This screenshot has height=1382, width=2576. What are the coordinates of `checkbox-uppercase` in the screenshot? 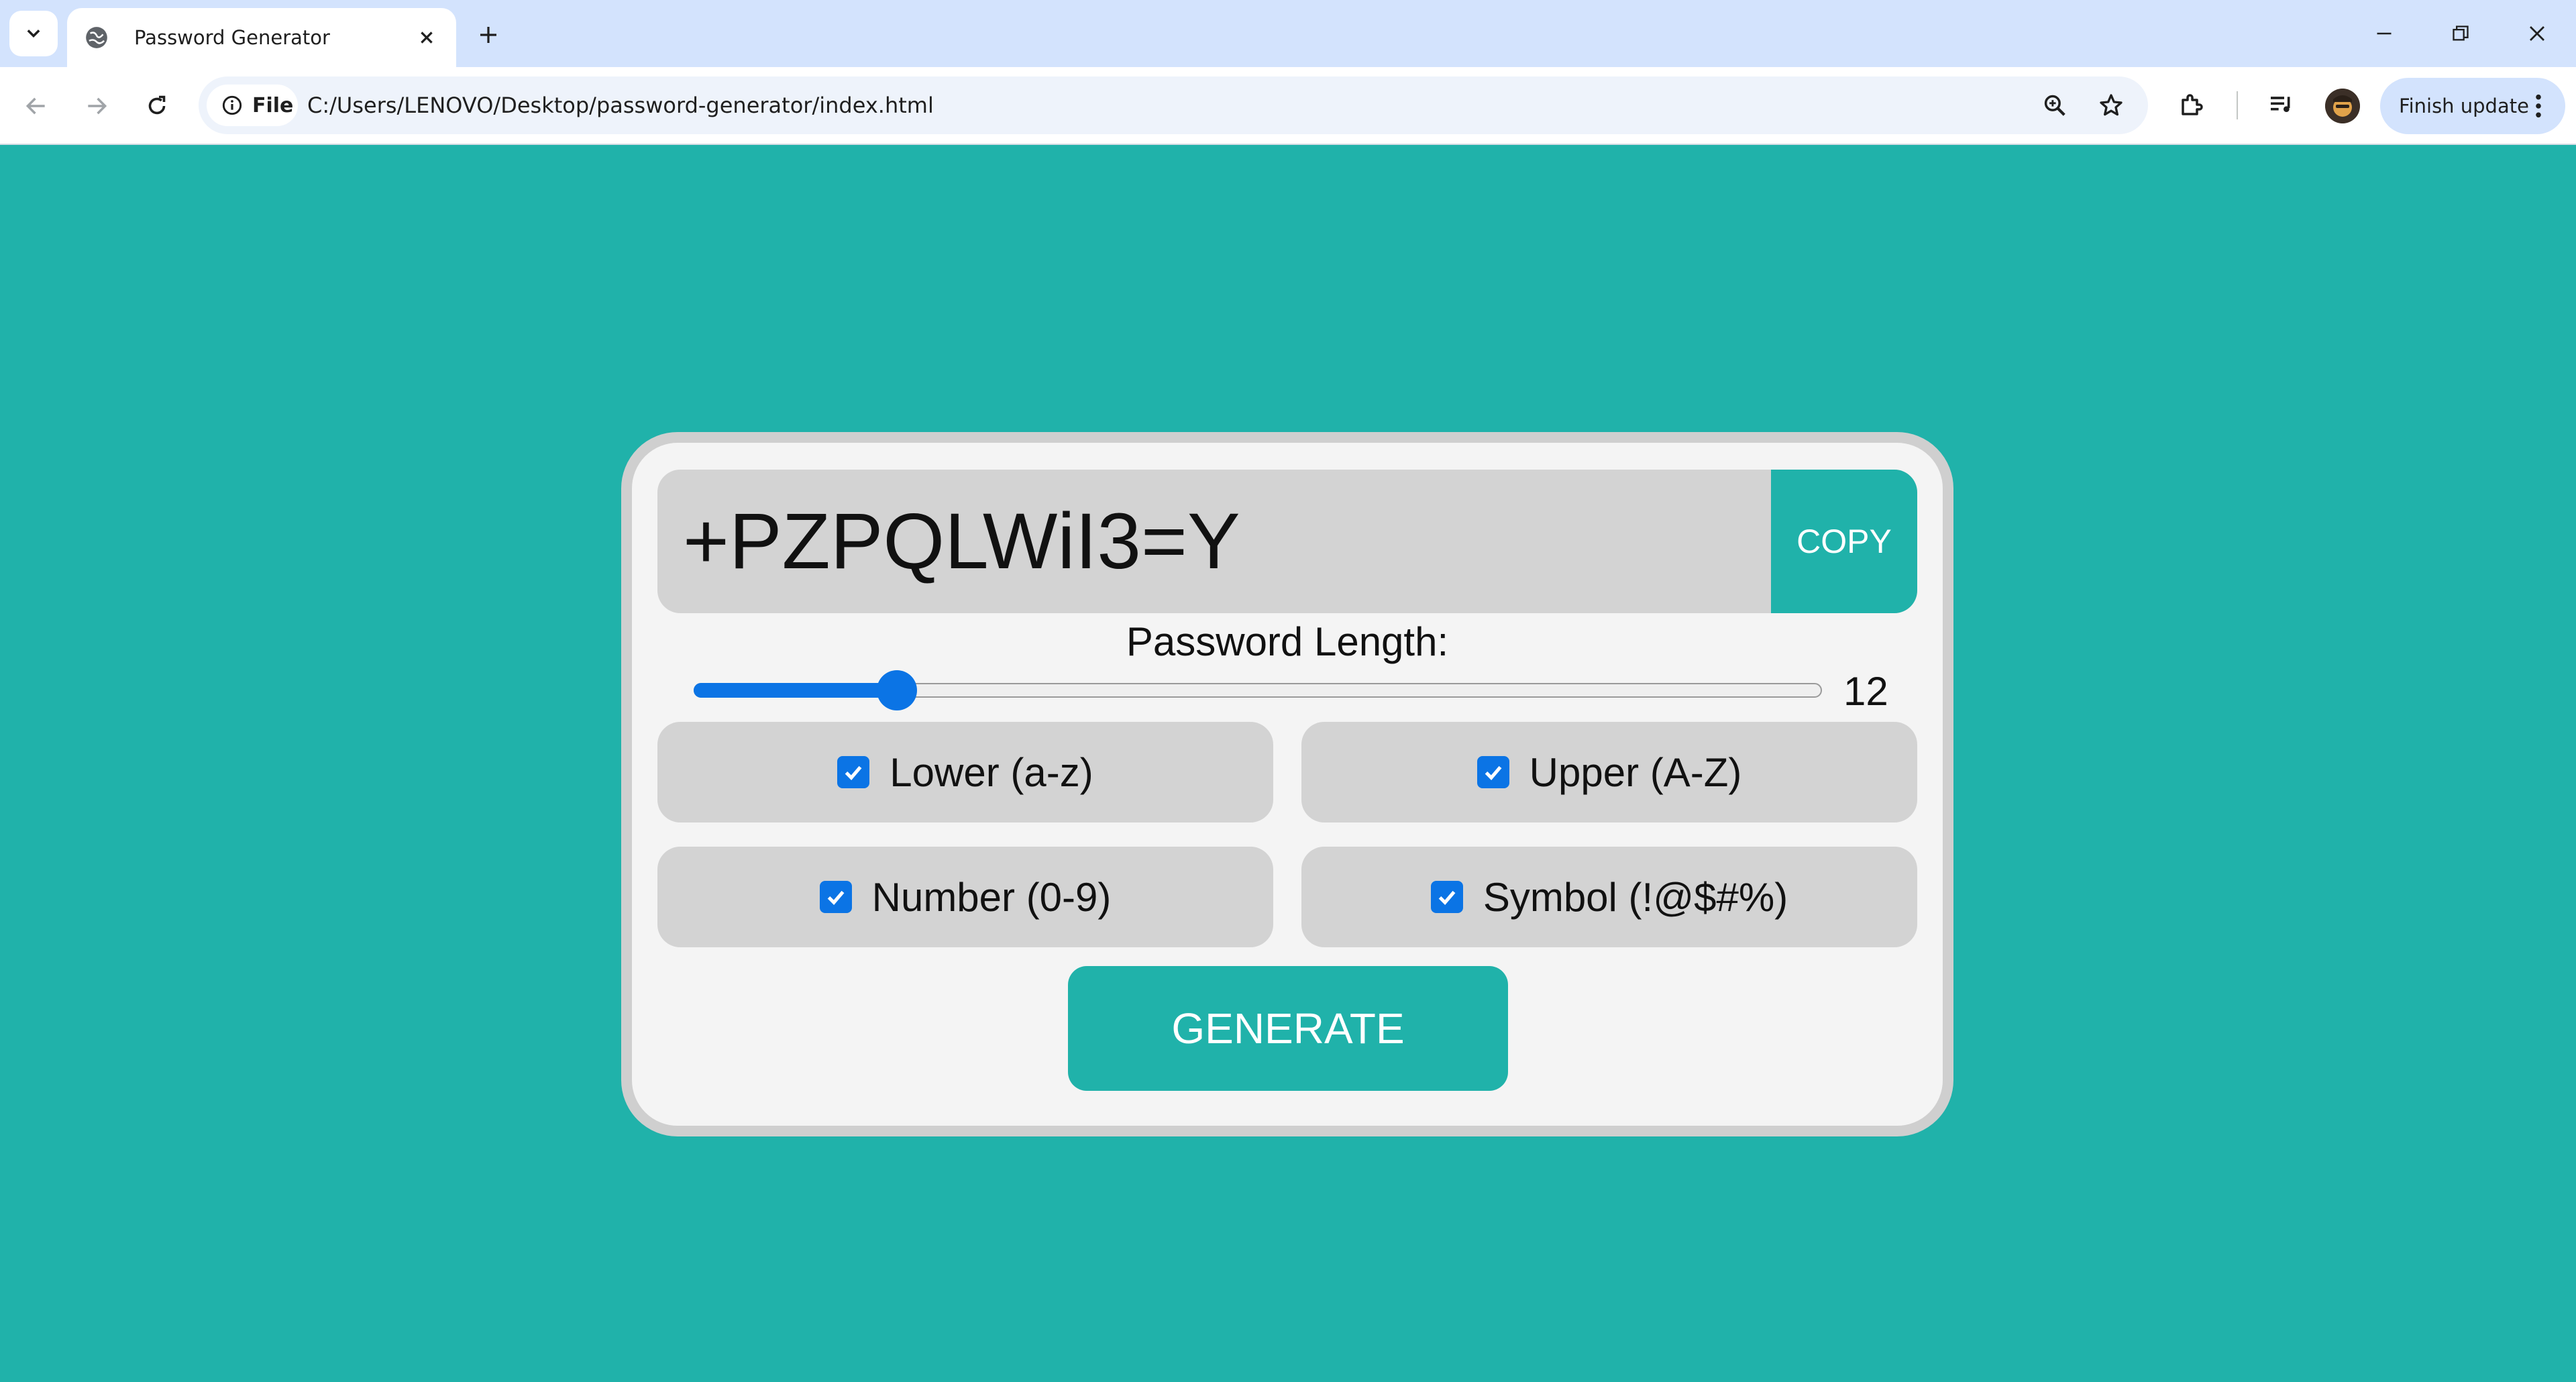 It's located at (1493, 772).